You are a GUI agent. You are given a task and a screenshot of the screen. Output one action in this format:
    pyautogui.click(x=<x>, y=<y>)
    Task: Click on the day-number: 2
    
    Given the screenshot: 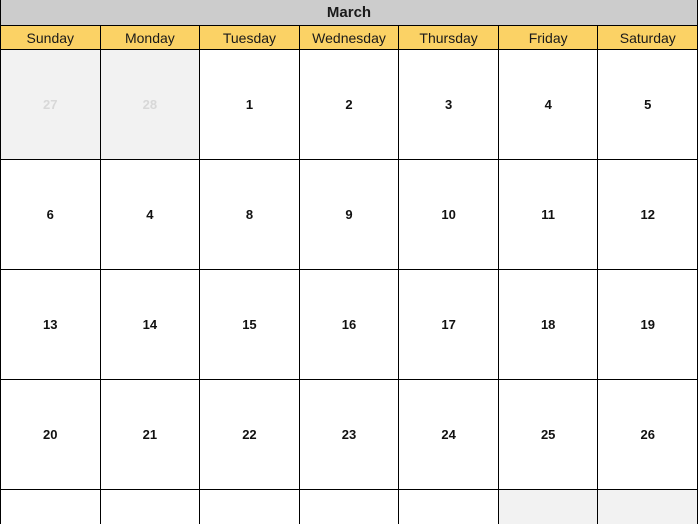 What is the action you would take?
    pyautogui.click(x=349, y=104)
    